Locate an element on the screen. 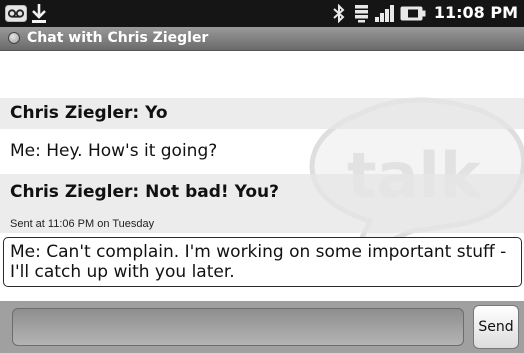 This screenshot has width=524, height=353. composer: Send is located at coordinates (262, 327).